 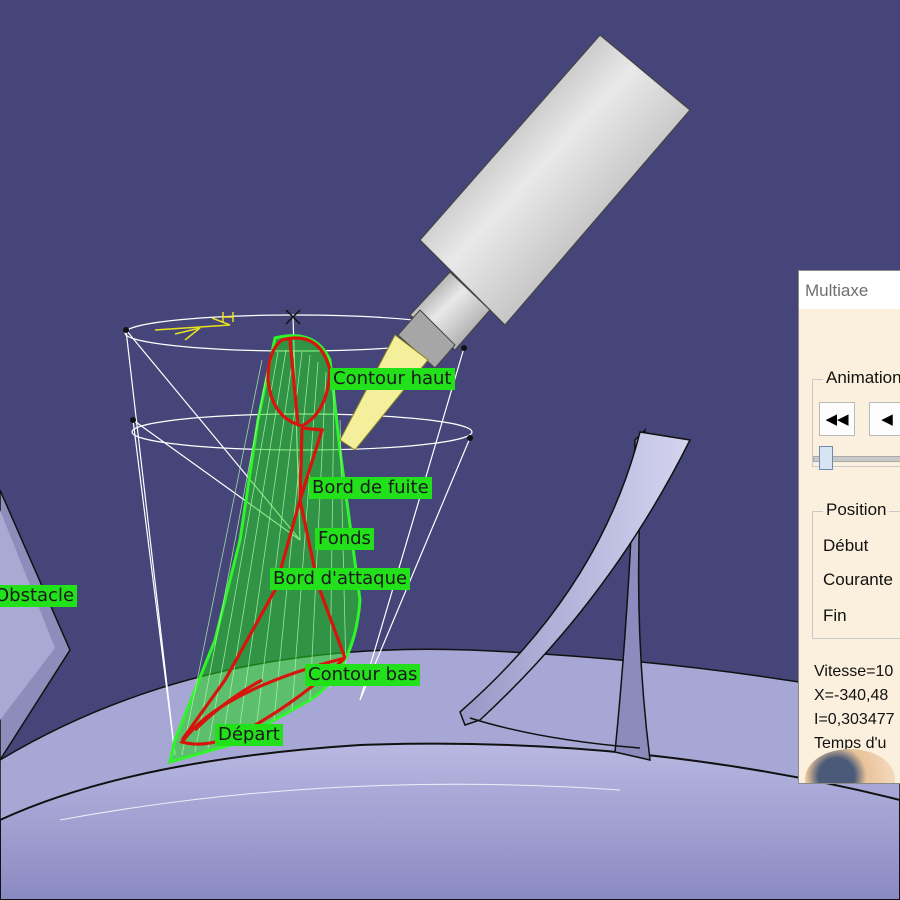 I want to click on animation-group: Animation ◀◀ ◀, so click(x=856, y=419).